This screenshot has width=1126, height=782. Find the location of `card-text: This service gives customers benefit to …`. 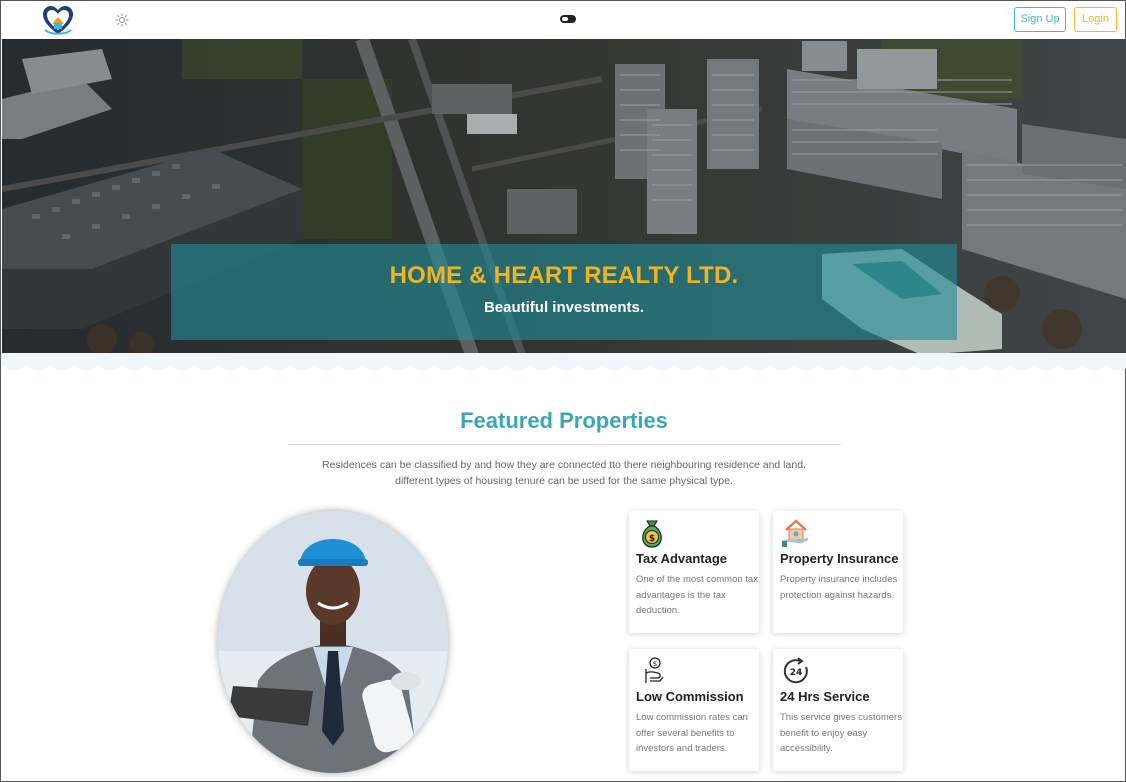

card-text: This service gives customers benefit to … is located at coordinates (841, 733).